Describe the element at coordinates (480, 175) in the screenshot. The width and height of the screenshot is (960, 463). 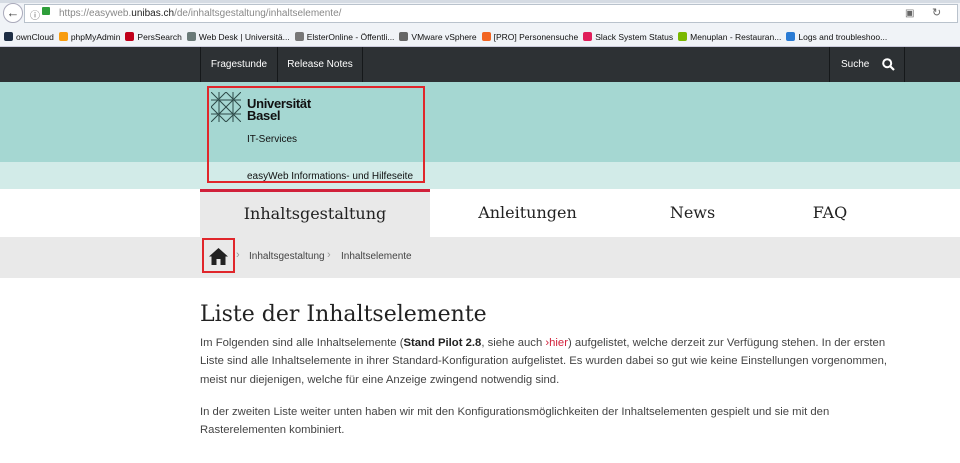
I see `subtitle-band` at that location.